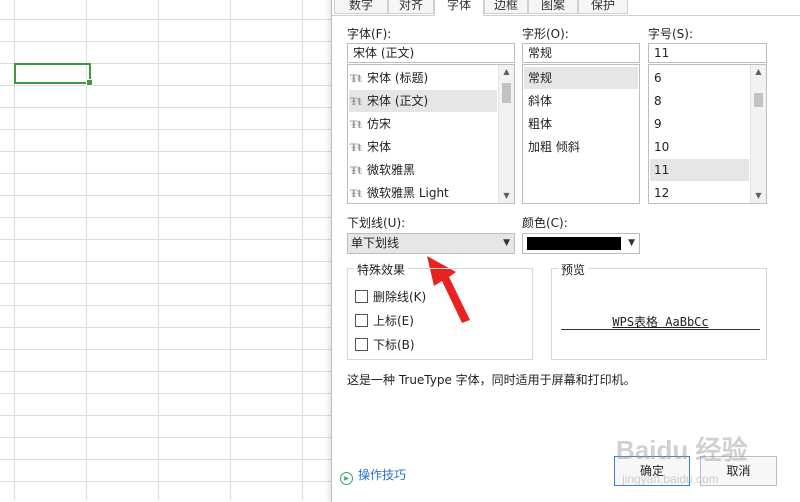 Image resolution: width=800 pixels, height=502 pixels. I want to click on size-list-item: 6, so click(699, 78).